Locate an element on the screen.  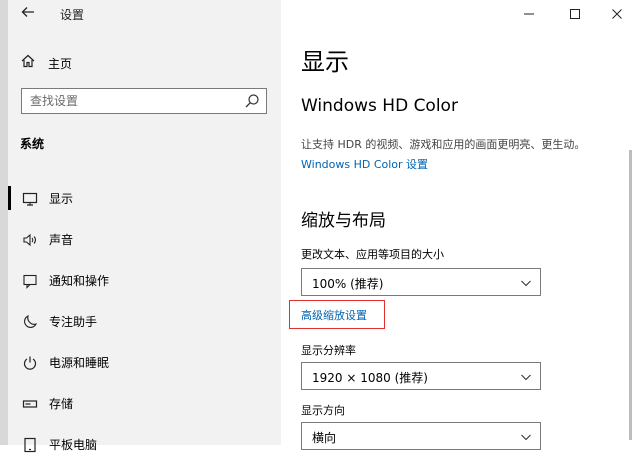
speaker-icon is located at coordinates (30, 240).